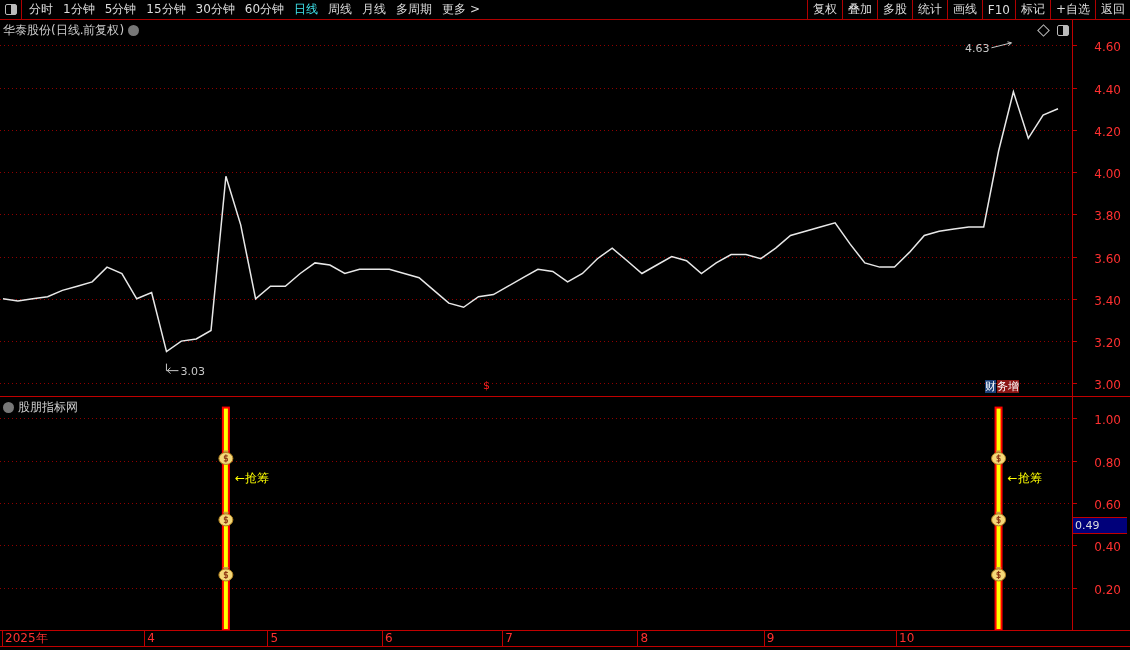  I want to click on axis-label: 3.60, so click(1107, 258).